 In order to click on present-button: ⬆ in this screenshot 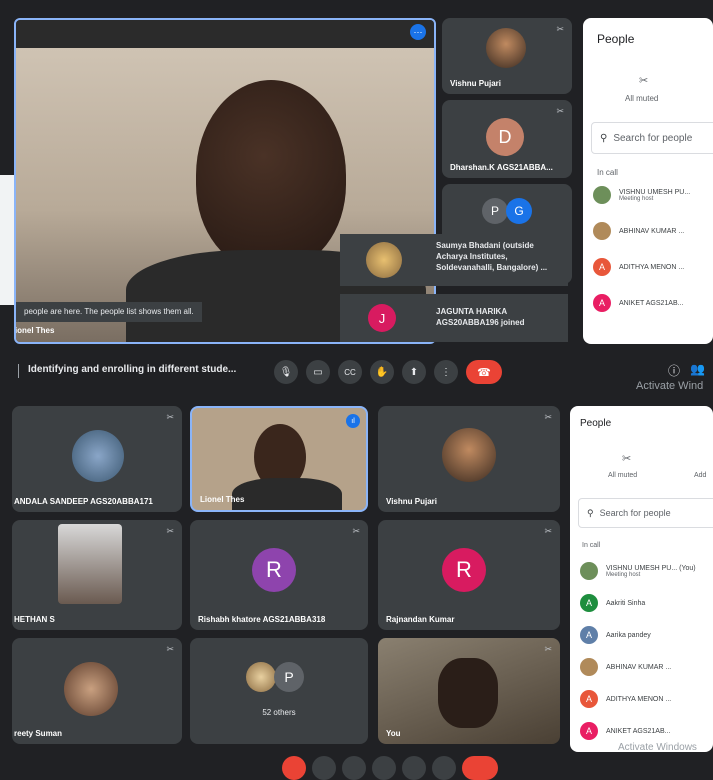, I will do `click(414, 372)`.